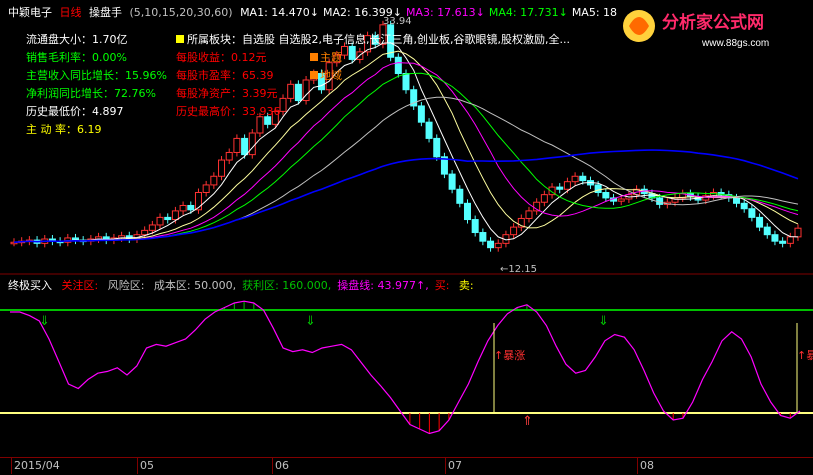  I want to click on axis-label: 06, so click(282, 465).